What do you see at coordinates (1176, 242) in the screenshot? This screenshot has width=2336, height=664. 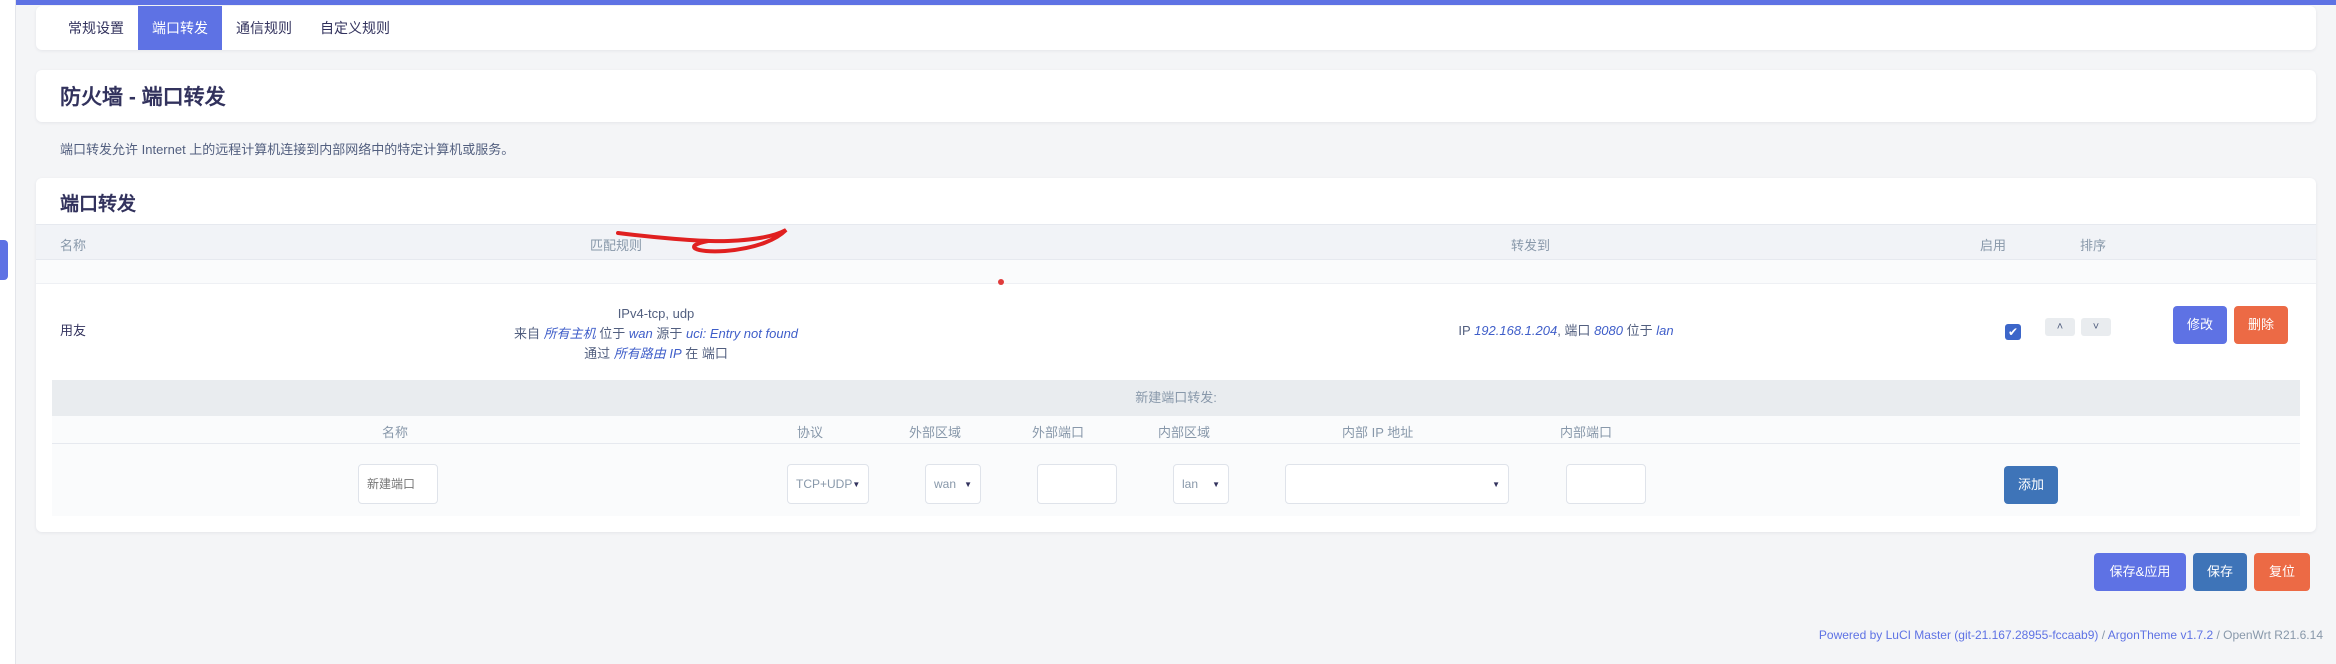 I see `table-header: 名称 匹配规则 转发到 启用 排序` at bounding box center [1176, 242].